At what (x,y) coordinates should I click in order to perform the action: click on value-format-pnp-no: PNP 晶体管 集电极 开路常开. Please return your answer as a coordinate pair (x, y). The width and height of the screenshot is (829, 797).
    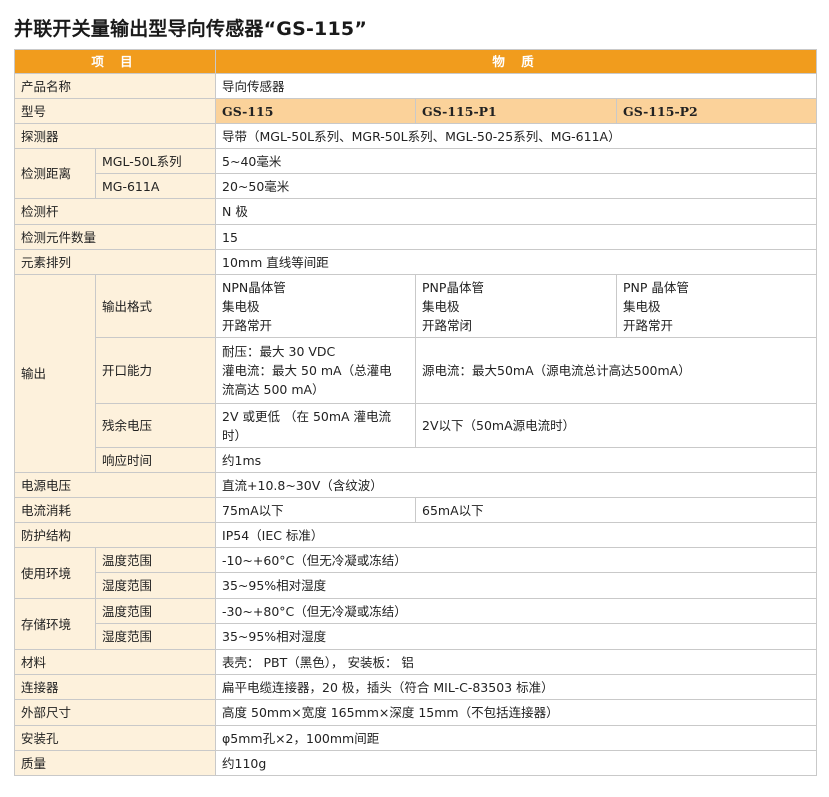
    Looking at the image, I should click on (717, 306).